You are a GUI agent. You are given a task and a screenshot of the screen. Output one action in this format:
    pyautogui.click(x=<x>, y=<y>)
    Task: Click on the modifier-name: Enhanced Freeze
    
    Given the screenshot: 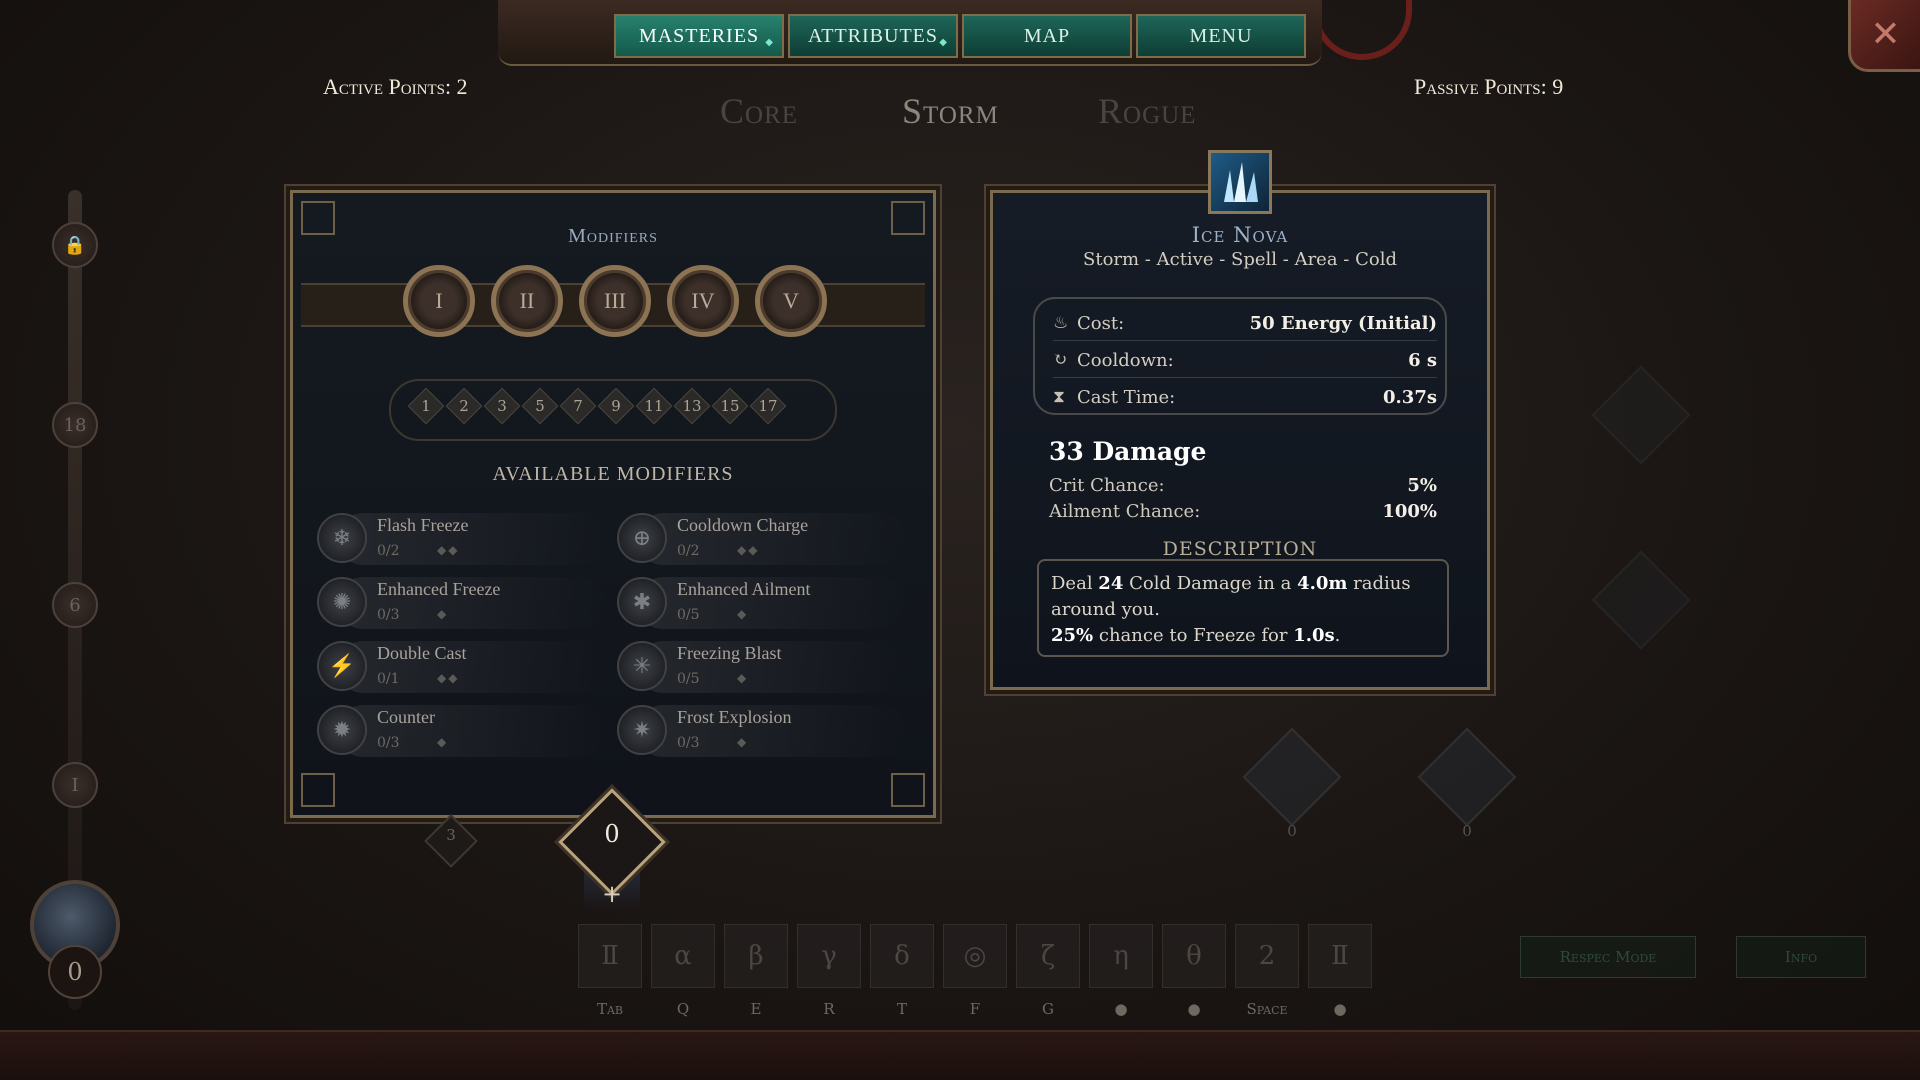 What is the action you would take?
    pyautogui.click(x=439, y=589)
    